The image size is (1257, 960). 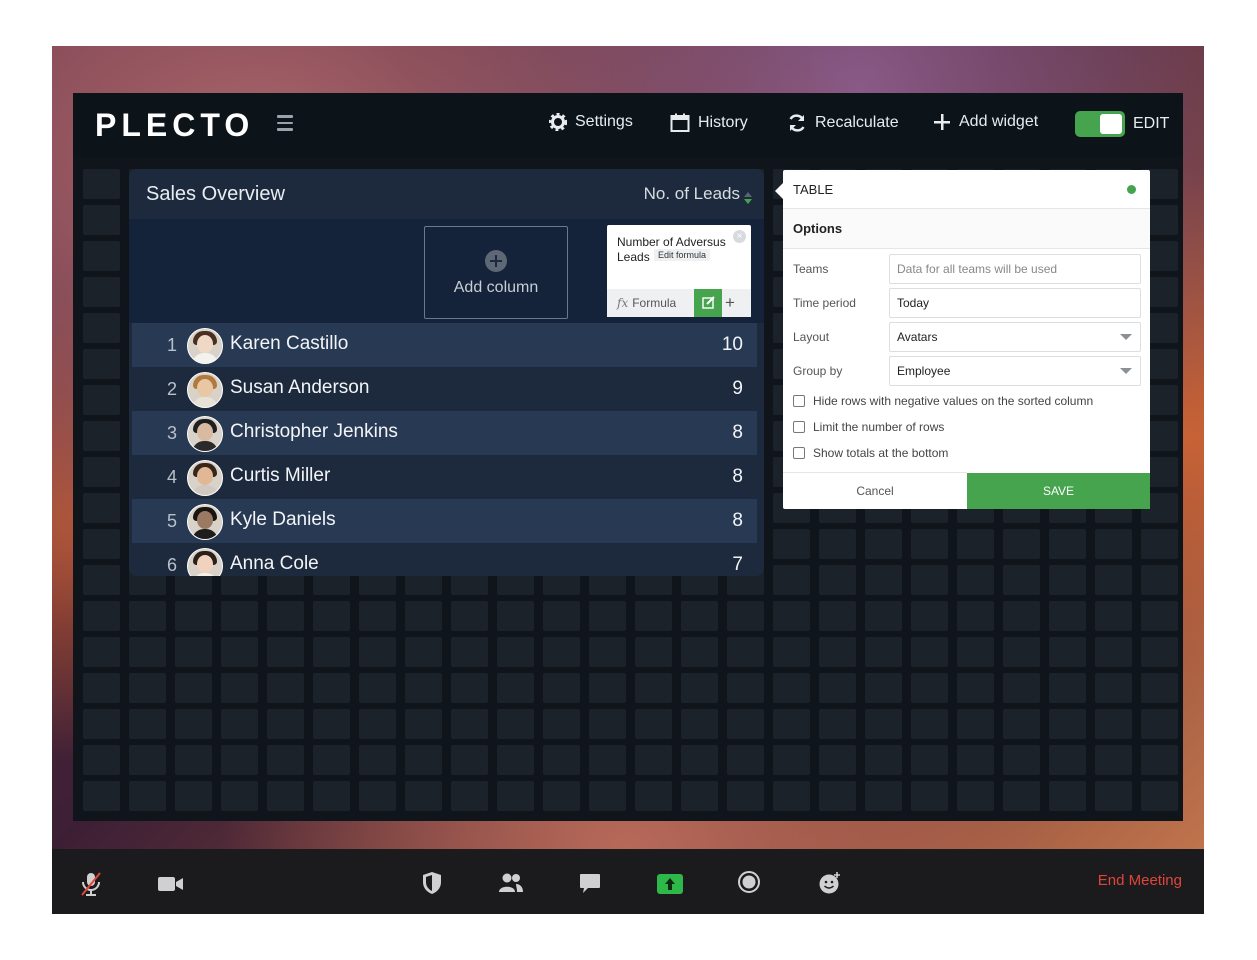 I want to click on table-row: 2 Susan Anderson 9, so click(x=444, y=389).